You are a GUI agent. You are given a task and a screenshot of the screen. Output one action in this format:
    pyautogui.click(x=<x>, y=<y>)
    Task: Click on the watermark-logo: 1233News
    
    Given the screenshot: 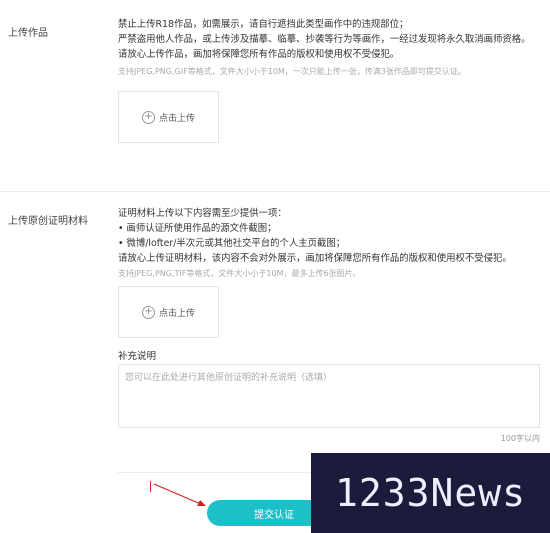 What is the action you would take?
    pyautogui.click(x=430, y=493)
    